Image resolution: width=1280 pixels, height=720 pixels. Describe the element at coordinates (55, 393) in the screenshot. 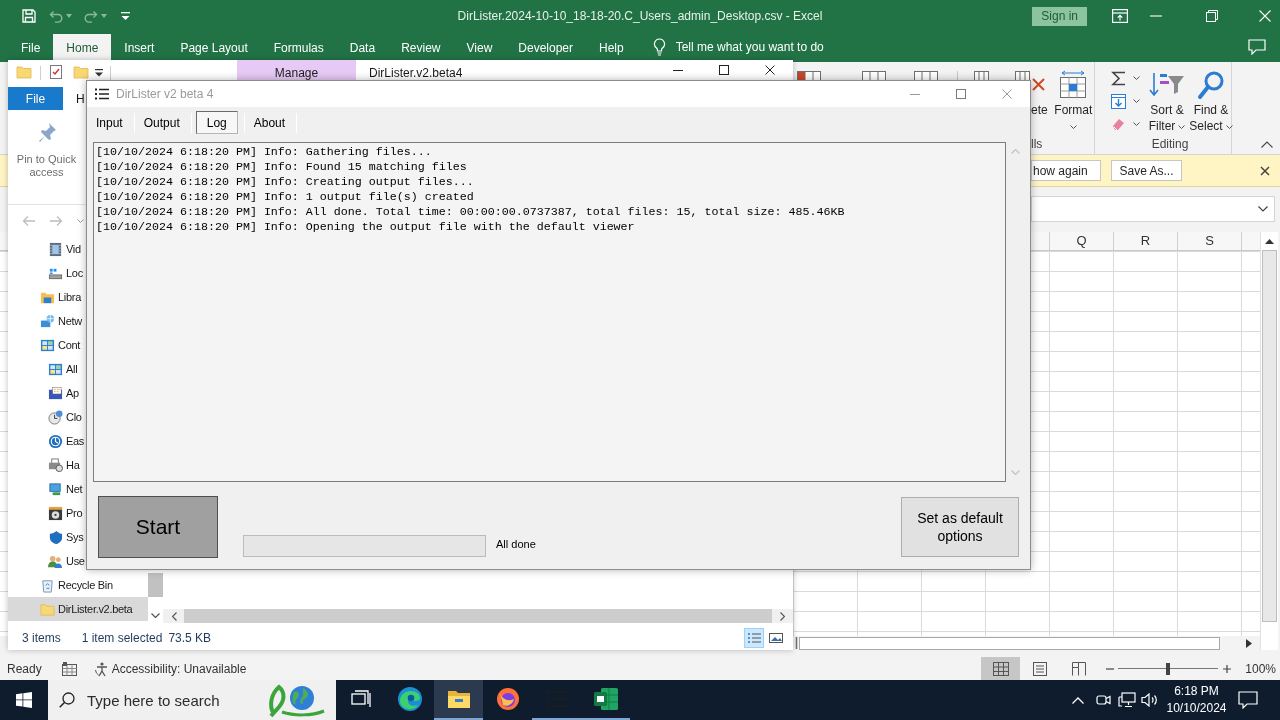

I see `window-grid-icon` at that location.